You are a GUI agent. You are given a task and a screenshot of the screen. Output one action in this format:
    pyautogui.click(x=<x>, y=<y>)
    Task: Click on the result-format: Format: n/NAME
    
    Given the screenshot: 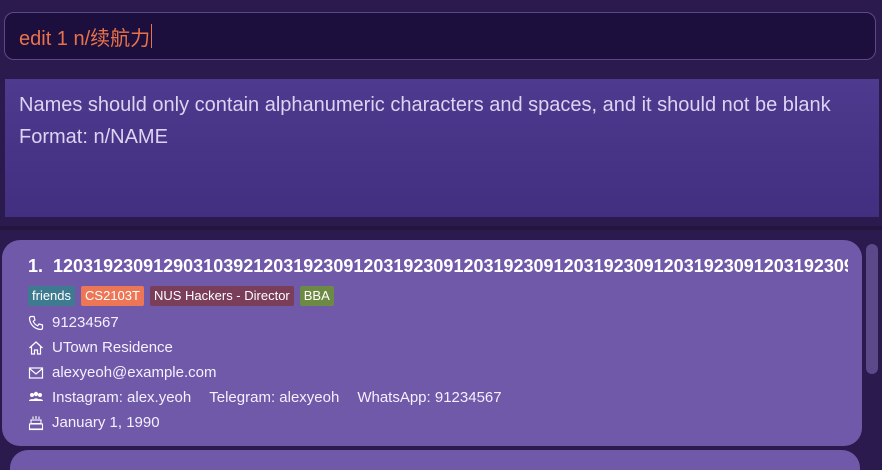 What is the action you would take?
    pyautogui.click(x=93, y=137)
    